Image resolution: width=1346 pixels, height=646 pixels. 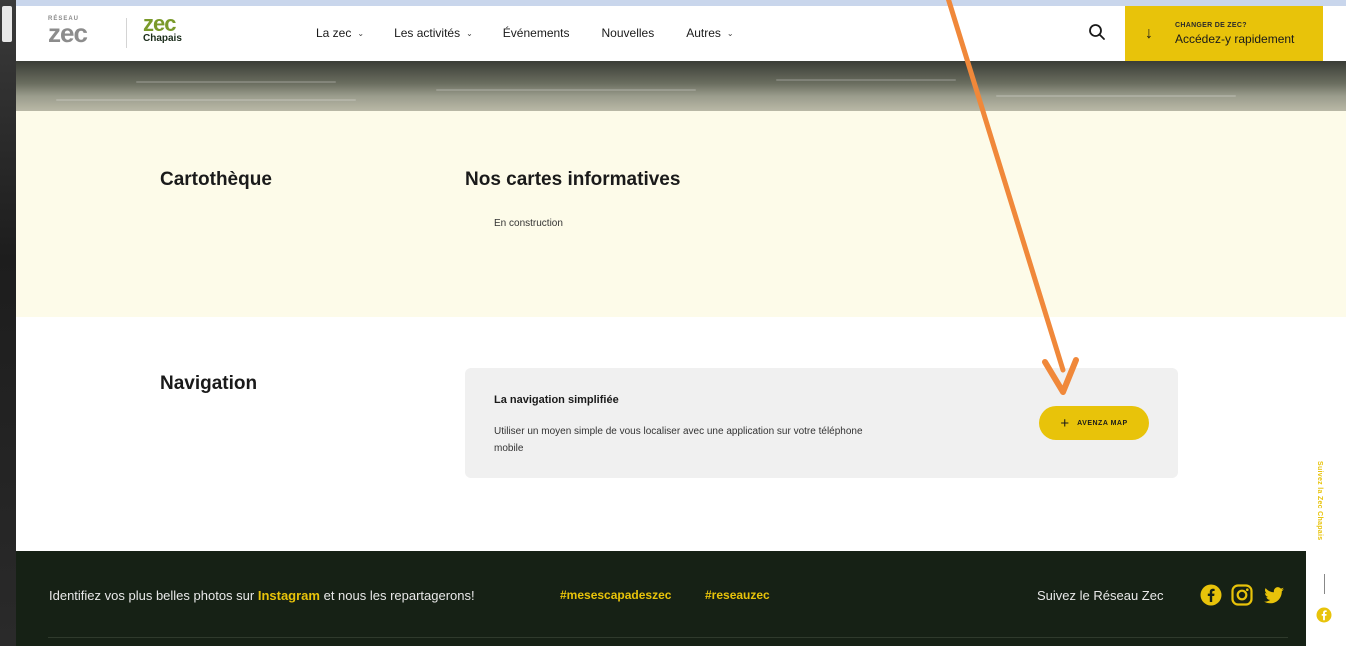 I want to click on frame-tab, so click(x=7, y=24).